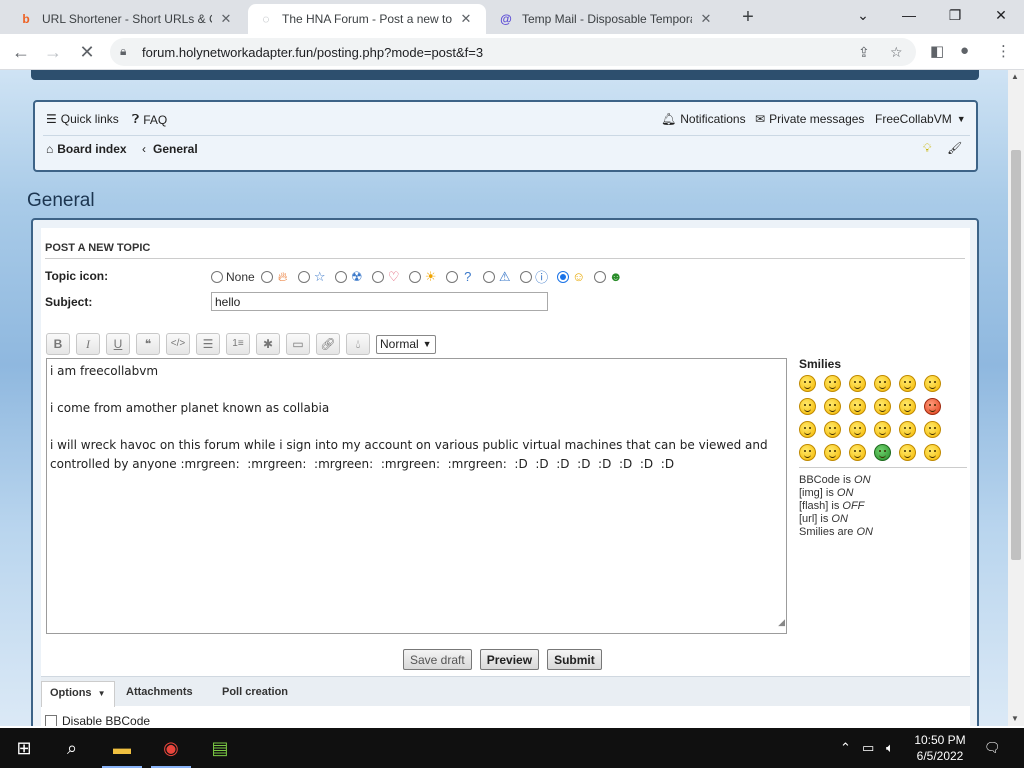 The width and height of the screenshot is (1024, 768). I want to click on page-scrollbar: ▲ ▼, so click(1016, 398).